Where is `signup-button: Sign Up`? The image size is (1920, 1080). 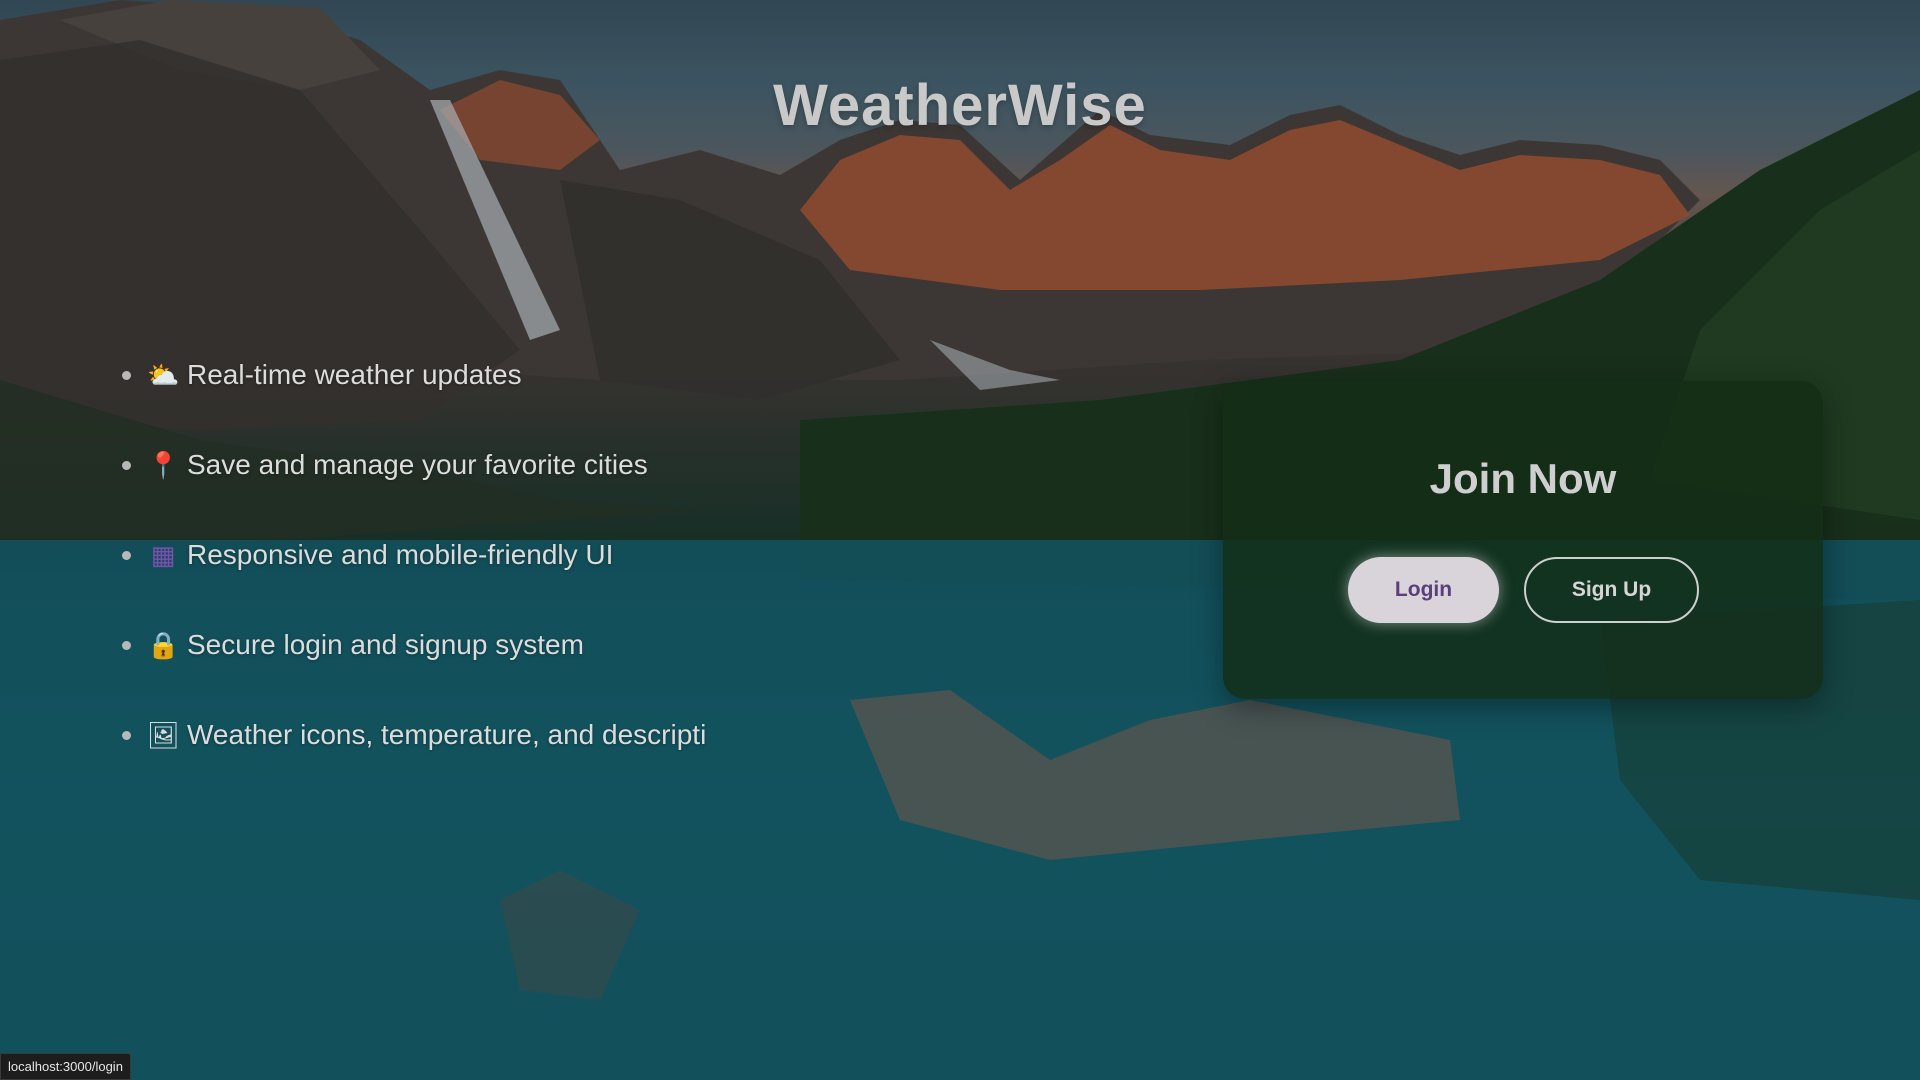 signup-button: Sign Up is located at coordinates (1611, 590).